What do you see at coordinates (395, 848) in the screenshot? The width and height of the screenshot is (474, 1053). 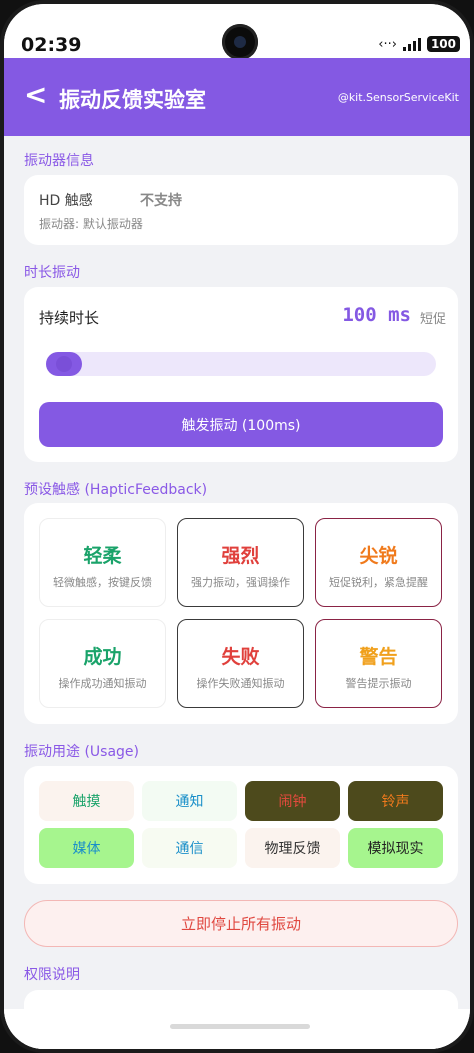 I see `usage-chip: 模拟现实` at bounding box center [395, 848].